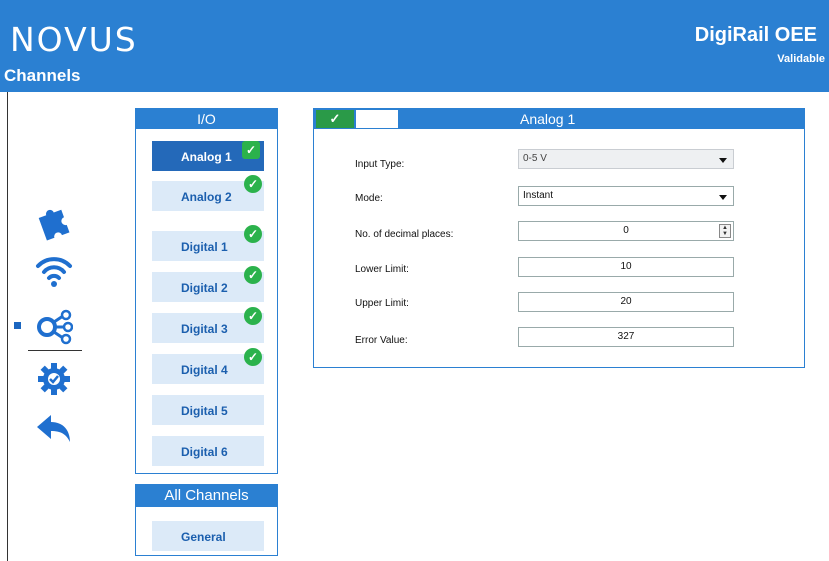 The image size is (829, 561). Describe the element at coordinates (206, 119) in the screenshot. I see `io-panel-title: I/O` at that location.